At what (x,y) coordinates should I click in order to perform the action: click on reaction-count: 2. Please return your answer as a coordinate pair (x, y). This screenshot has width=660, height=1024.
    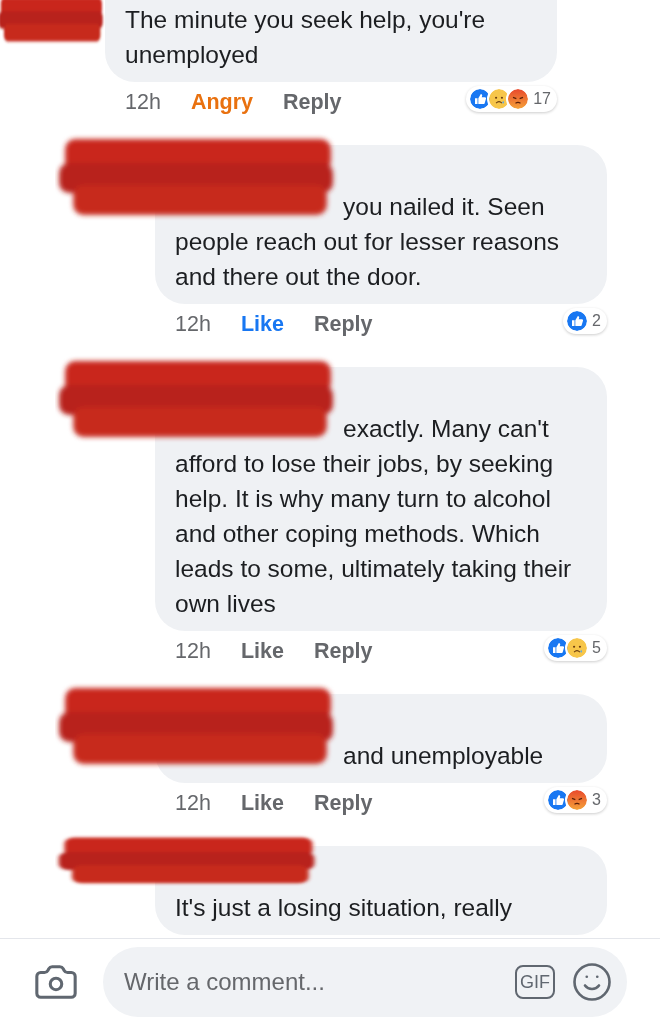
    Looking at the image, I should click on (596, 321).